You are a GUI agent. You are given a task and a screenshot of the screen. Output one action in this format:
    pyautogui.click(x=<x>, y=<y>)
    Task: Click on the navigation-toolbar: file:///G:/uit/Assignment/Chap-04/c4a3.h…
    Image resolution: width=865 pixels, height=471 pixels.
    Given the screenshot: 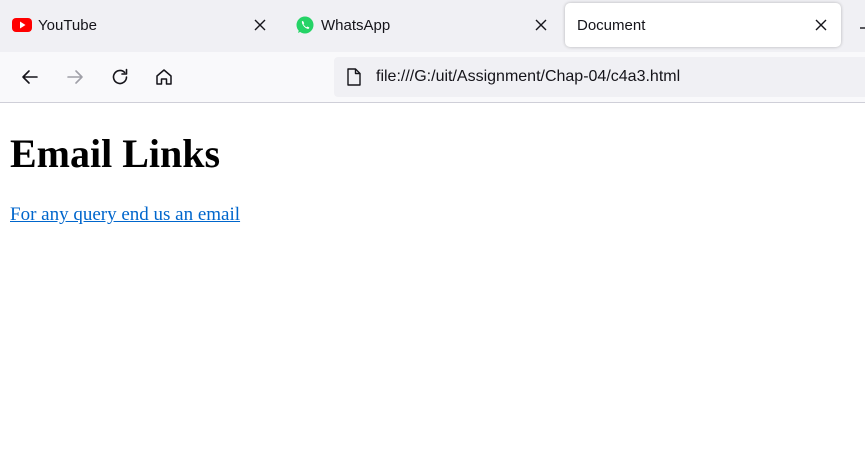 What is the action you would take?
    pyautogui.click(x=432, y=77)
    